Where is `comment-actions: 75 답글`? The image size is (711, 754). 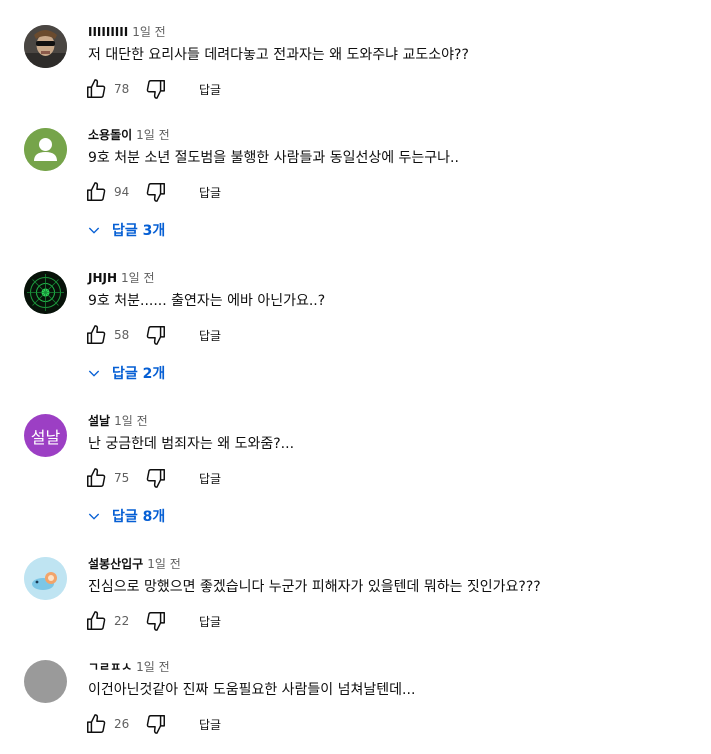 comment-actions: 75 답글 is located at coordinates (152, 478).